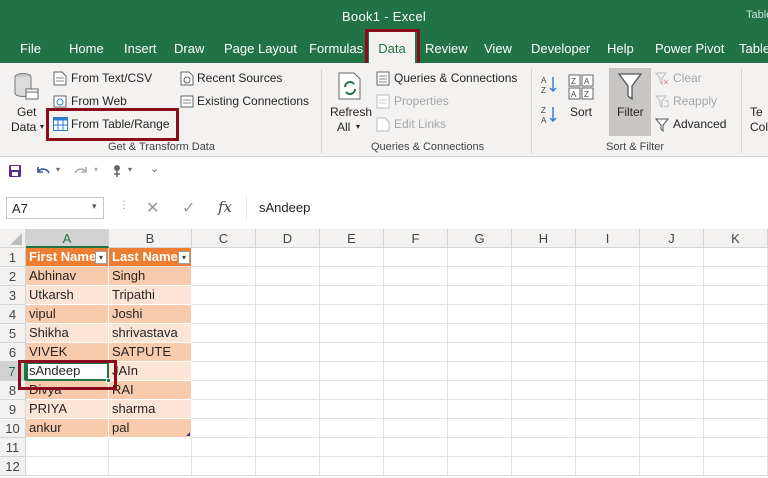 The image size is (768, 478). Describe the element at coordinates (608, 333) in the screenshot. I see `cell-i5` at that location.